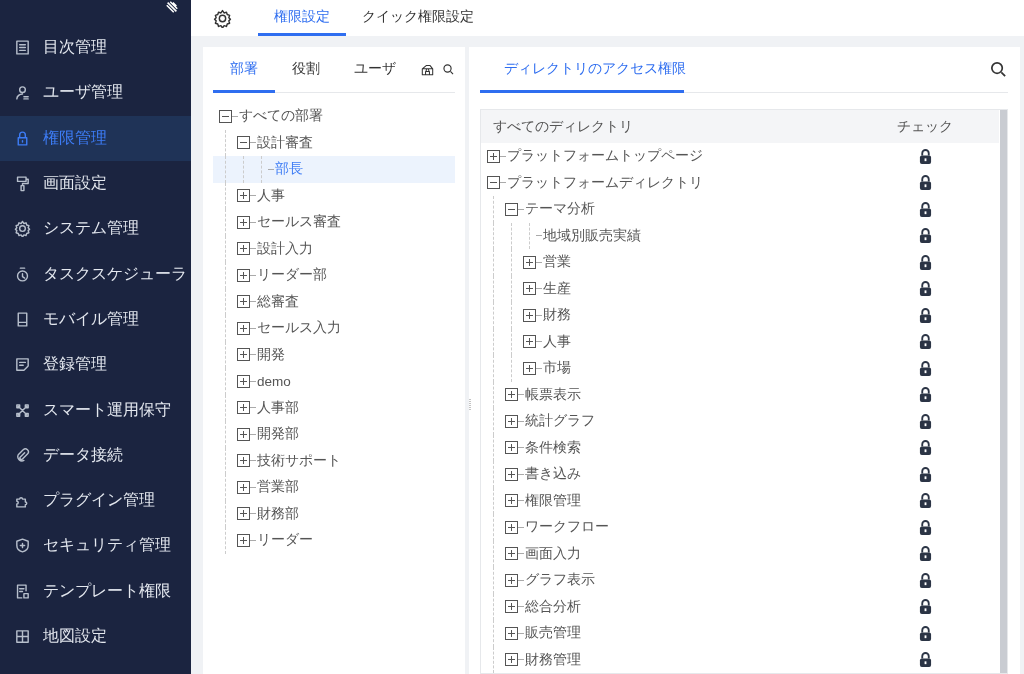 This screenshot has height=674, width=1024. I want to click on tree-item: リーダー部, so click(334, 275).